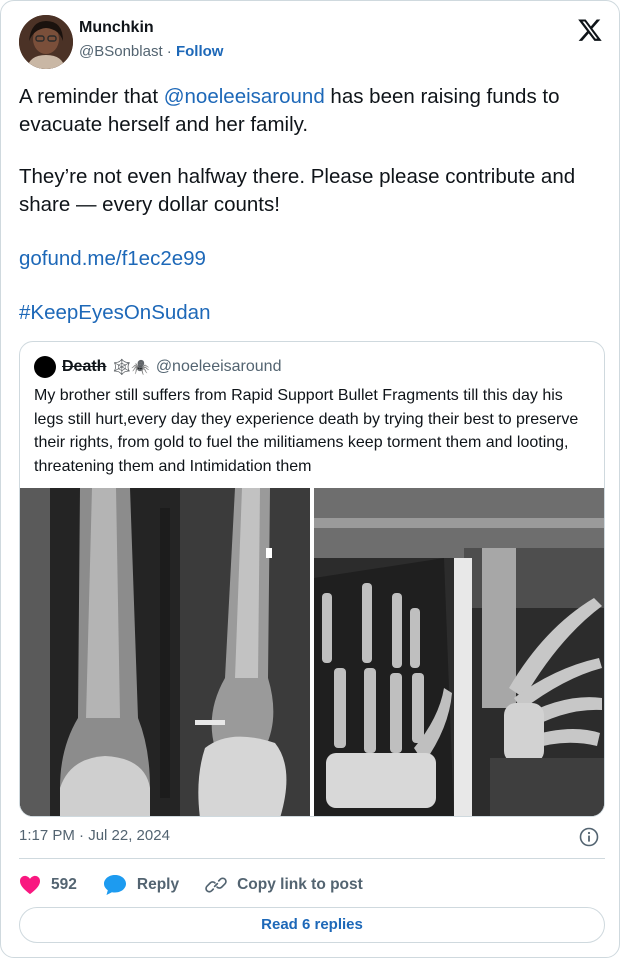 Image resolution: width=622 pixels, height=960 pixels. What do you see at coordinates (216, 885) in the screenshot?
I see `link-icon` at bounding box center [216, 885].